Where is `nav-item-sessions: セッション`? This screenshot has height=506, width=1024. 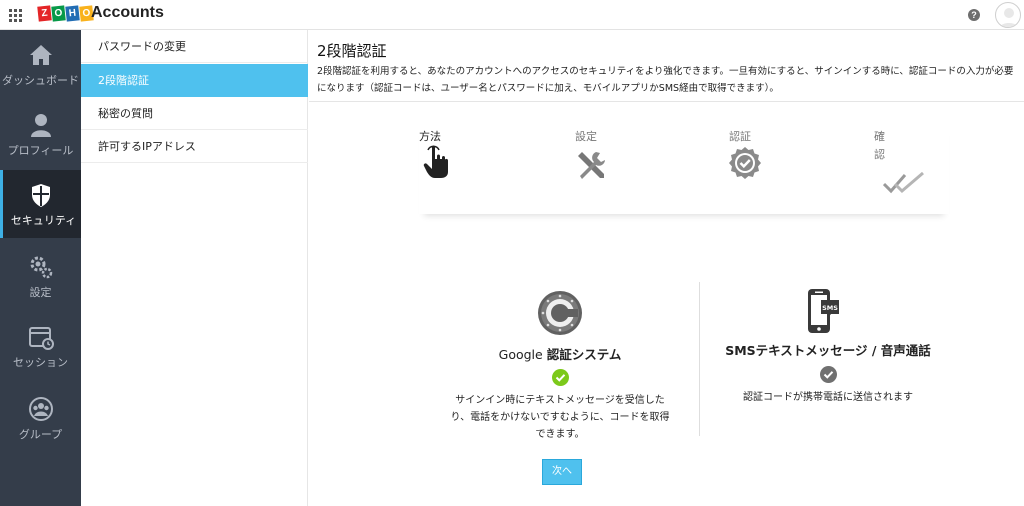 nav-item-sessions: セッション is located at coordinates (40, 346).